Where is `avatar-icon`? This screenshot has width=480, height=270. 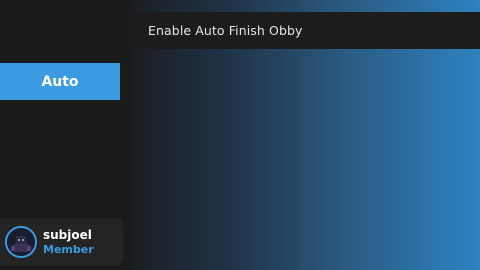
avatar-icon is located at coordinates (21, 242).